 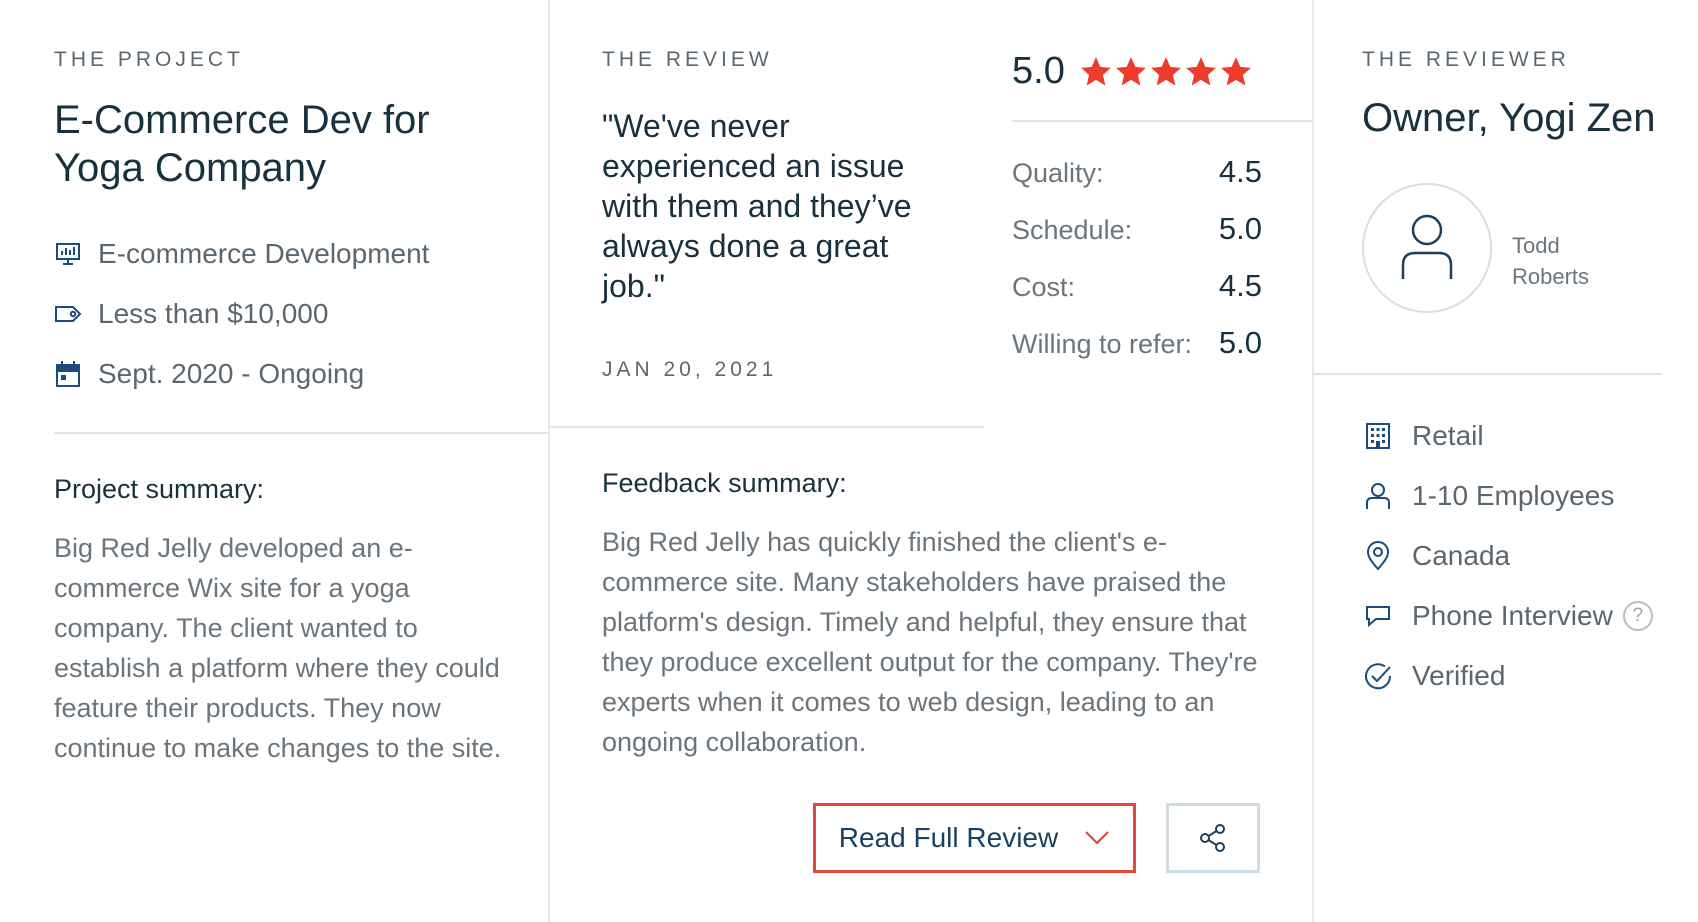 What do you see at coordinates (68, 254) in the screenshot?
I see `presentation-icon` at bounding box center [68, 254].